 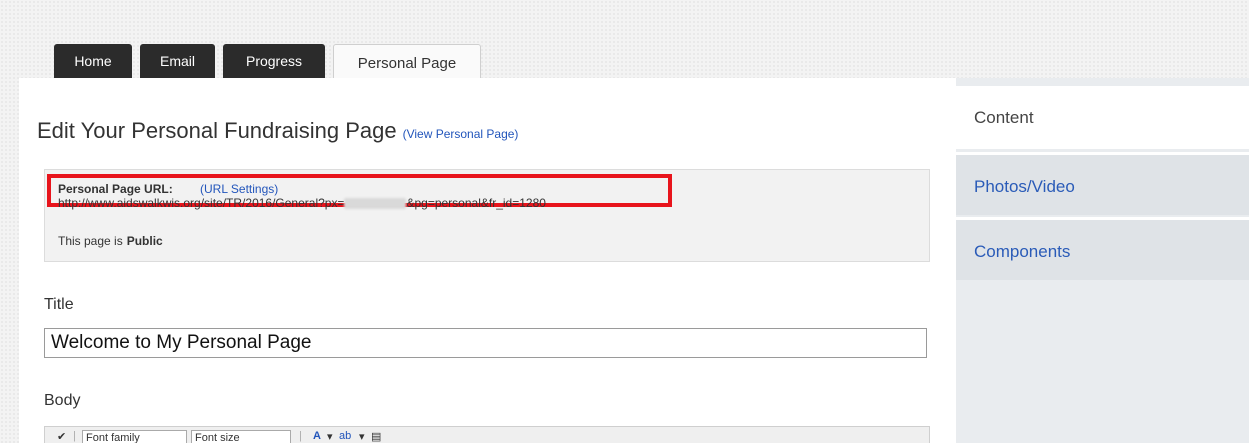 I want to click on visibility-status: This page is Public, so click(x=110, y=241).